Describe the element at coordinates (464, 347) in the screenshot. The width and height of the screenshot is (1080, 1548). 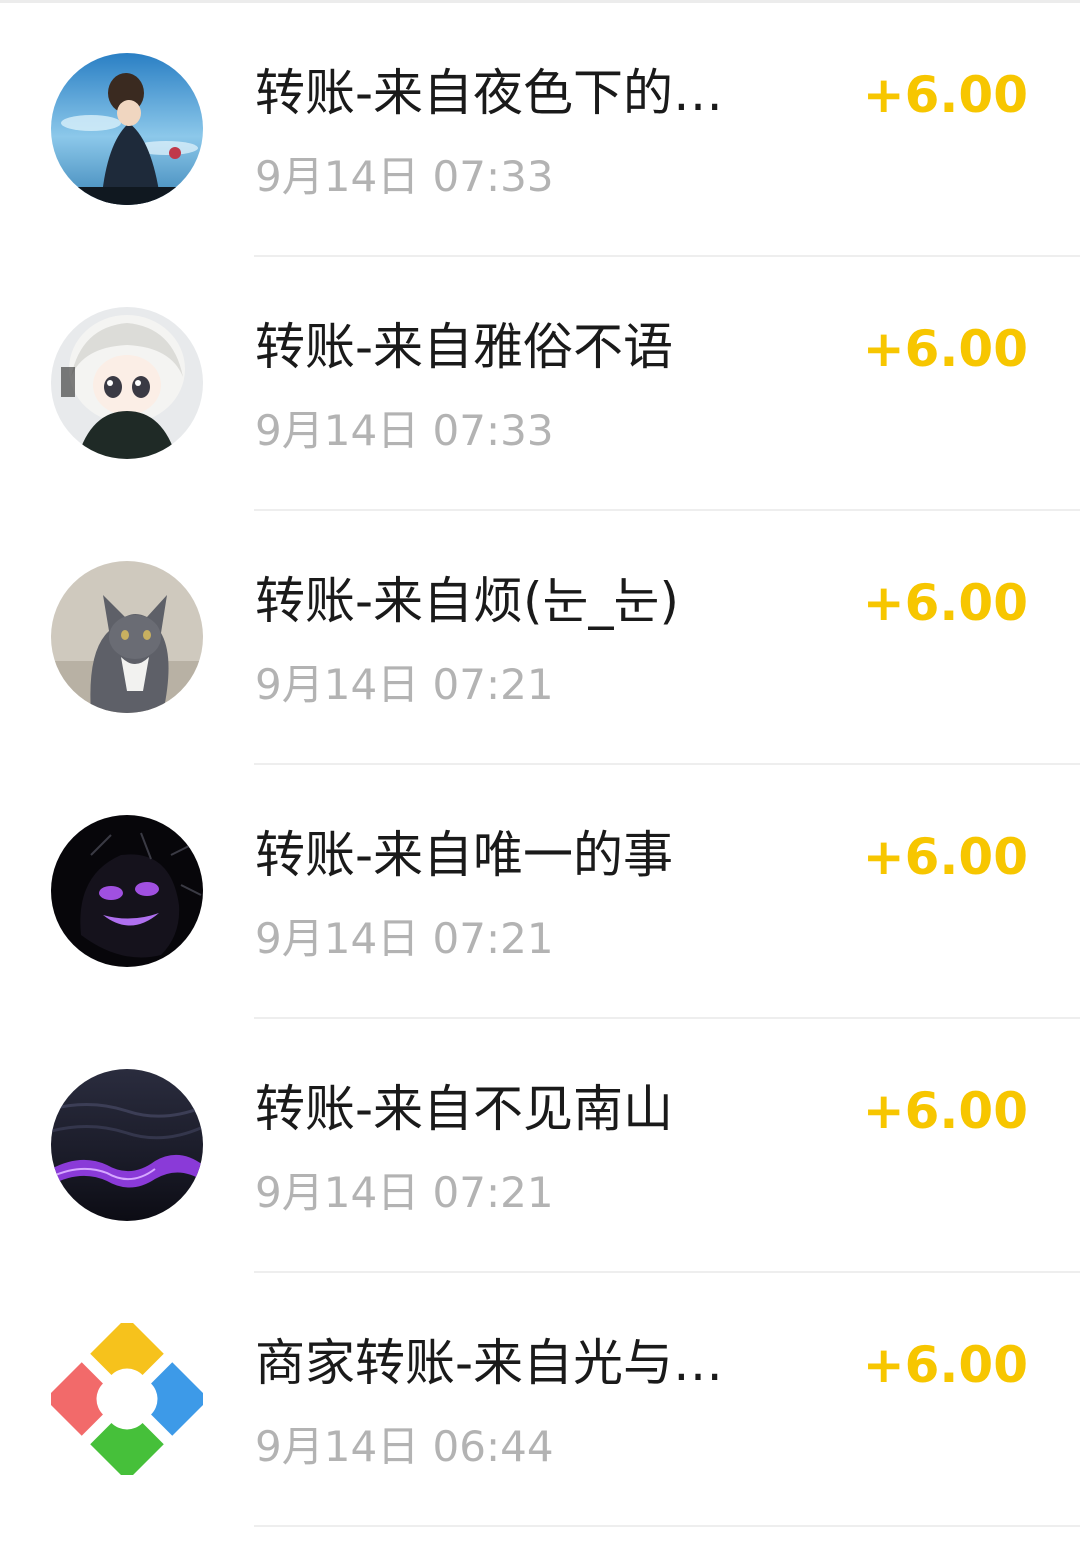
I see `transaction-title: 转账-来自雅俗不语` at that location.